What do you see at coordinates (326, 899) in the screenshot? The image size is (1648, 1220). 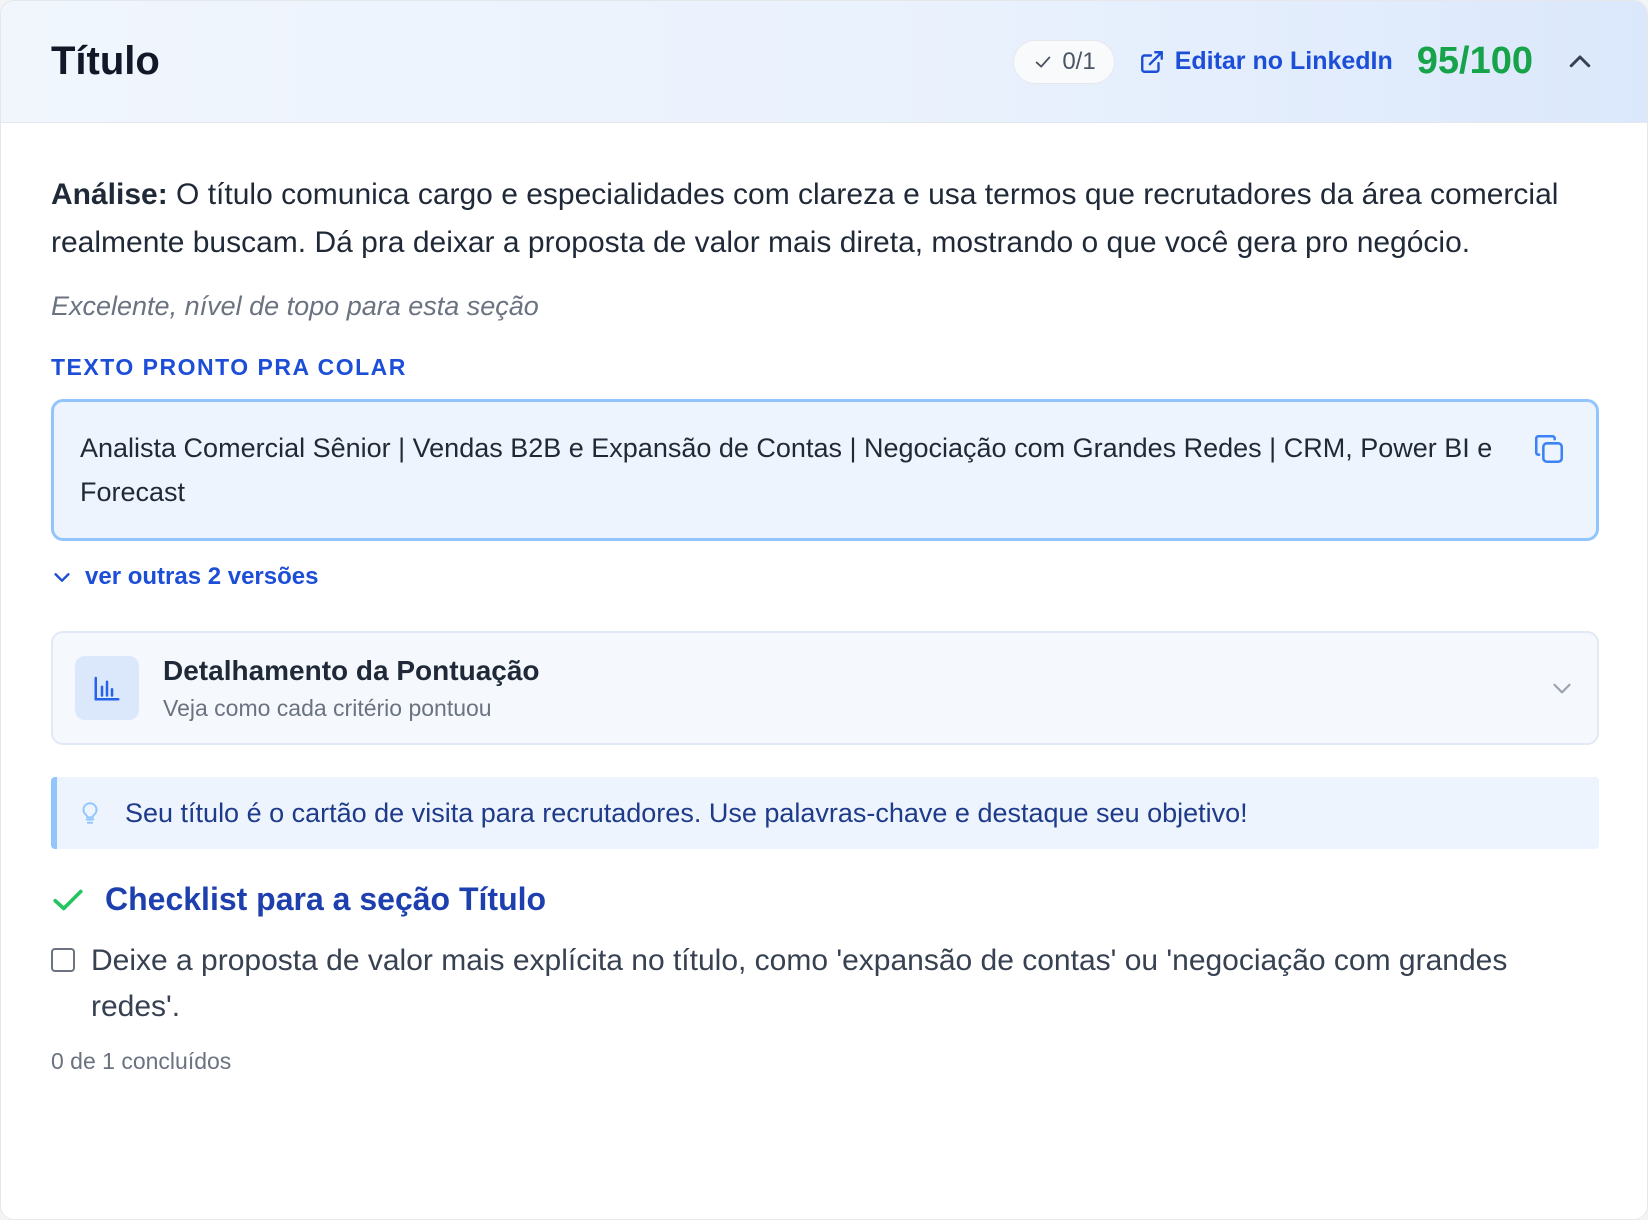 I see `checklist-title-label: Checklist para a seção Título` at bounding box center [326, 899].